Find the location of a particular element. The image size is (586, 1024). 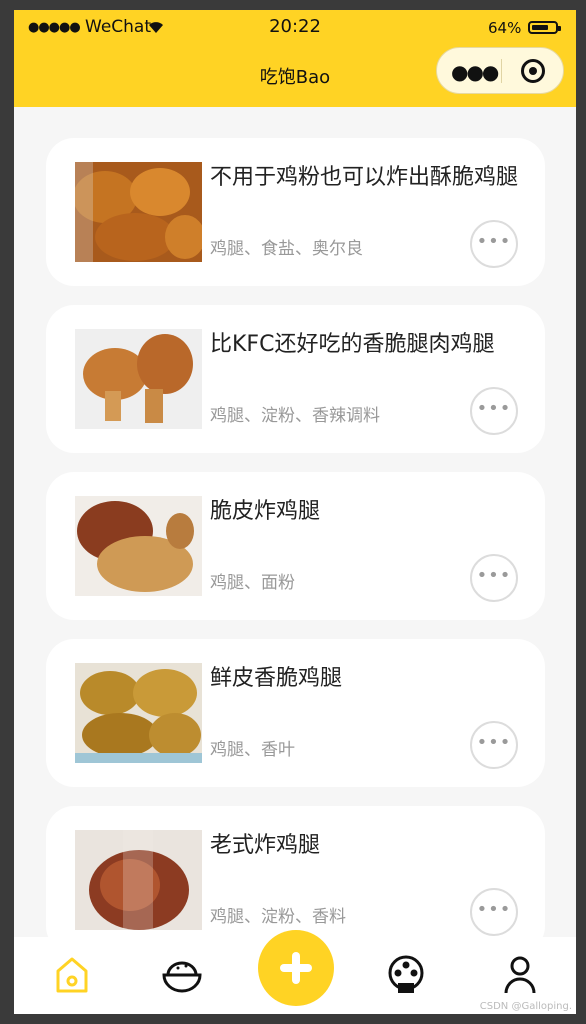

add-button is located at coordinates (296, 968).